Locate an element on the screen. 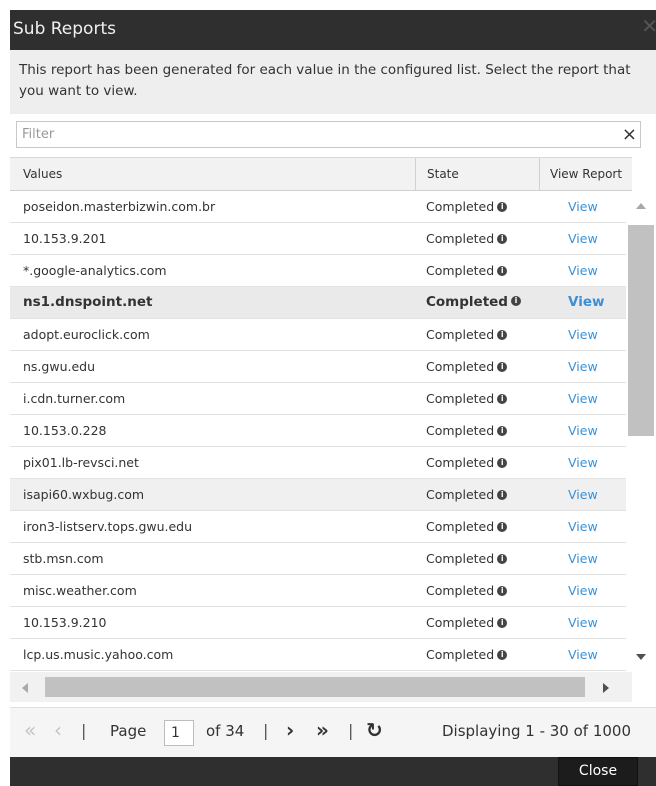  table-row: adopt.euroclick.com Completed i View is located at coordinates (318, 335).